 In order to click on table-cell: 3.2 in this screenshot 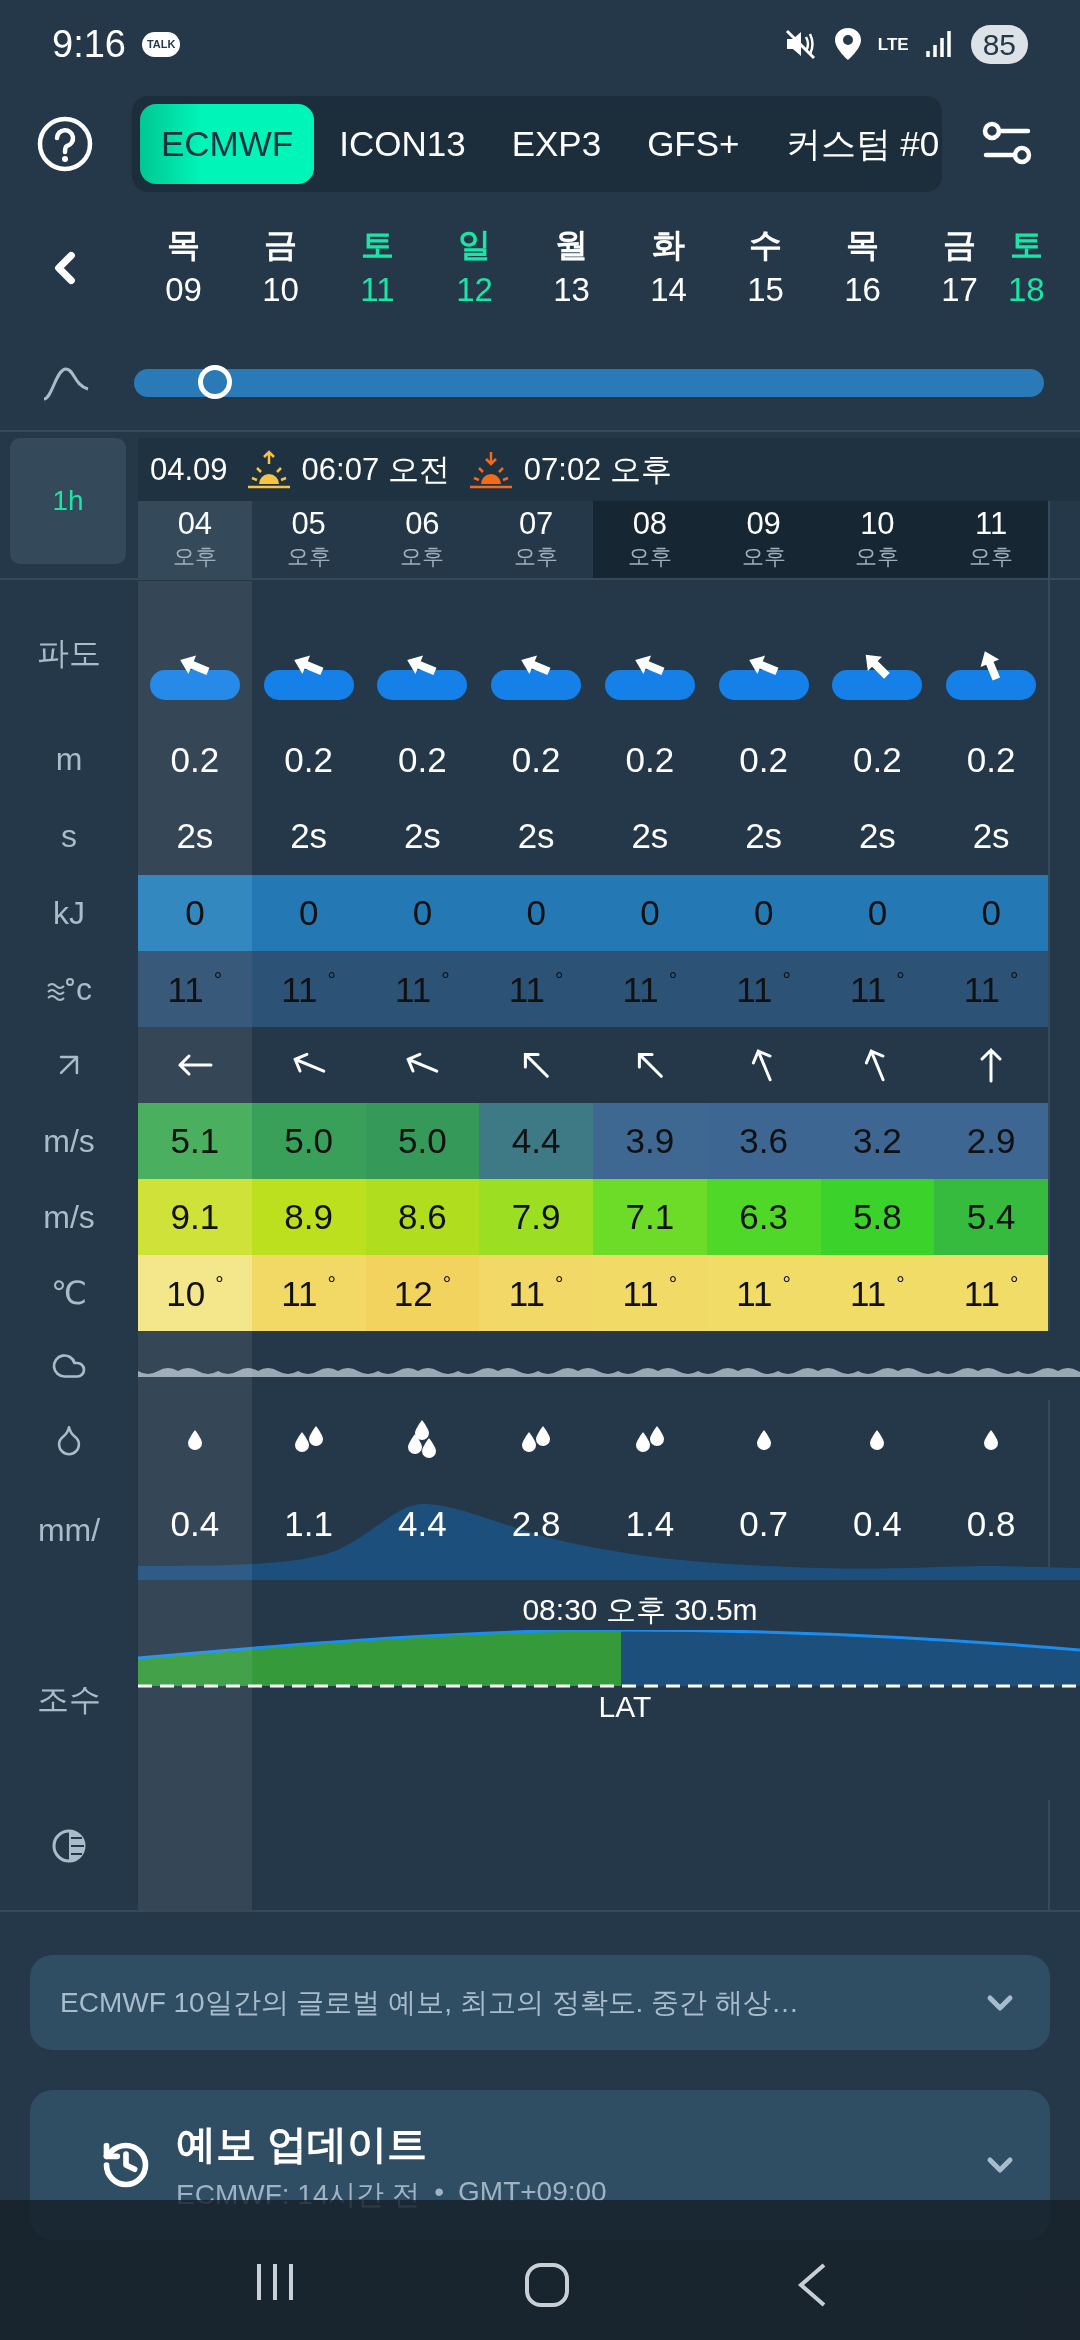, I will do `click(877, 1141)`.